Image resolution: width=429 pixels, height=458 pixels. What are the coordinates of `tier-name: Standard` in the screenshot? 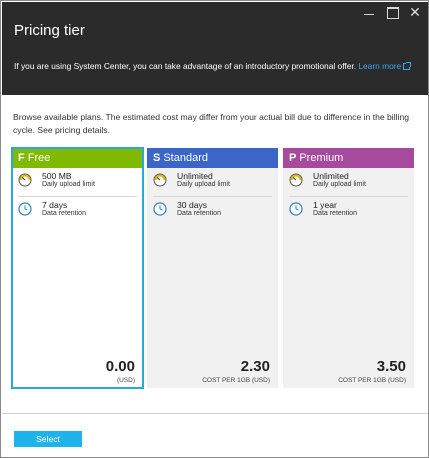 It's located at (185, 158).